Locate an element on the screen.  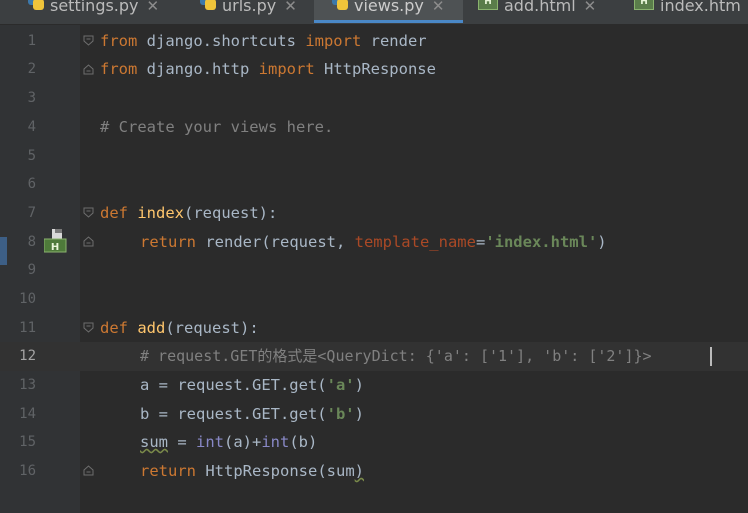
line-number: 5 is located at coordinates (31, 156).